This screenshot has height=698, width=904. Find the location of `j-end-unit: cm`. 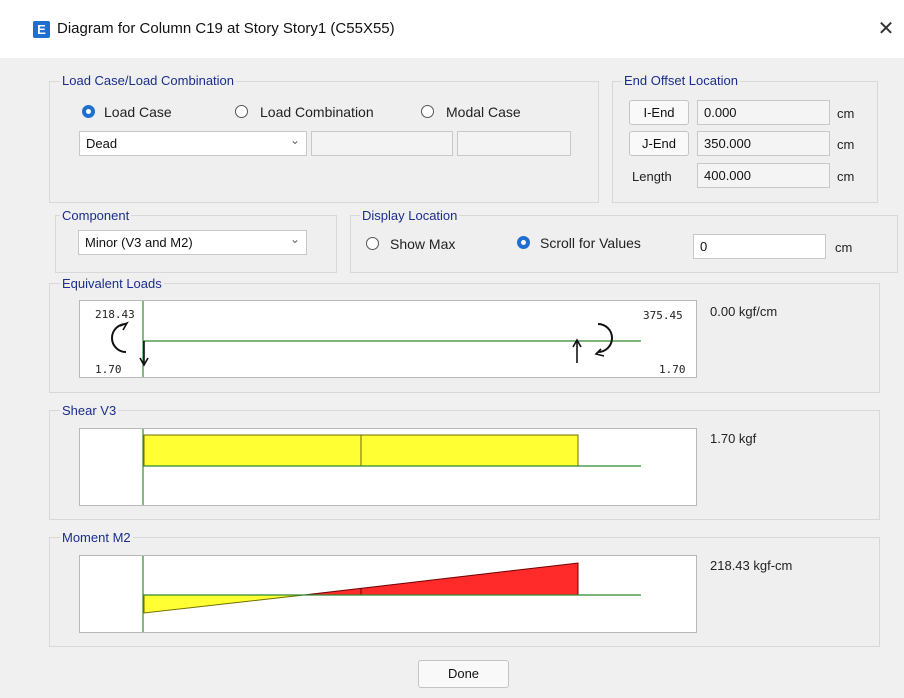

j-end-unit: cm is located at coordinates (846, 144).